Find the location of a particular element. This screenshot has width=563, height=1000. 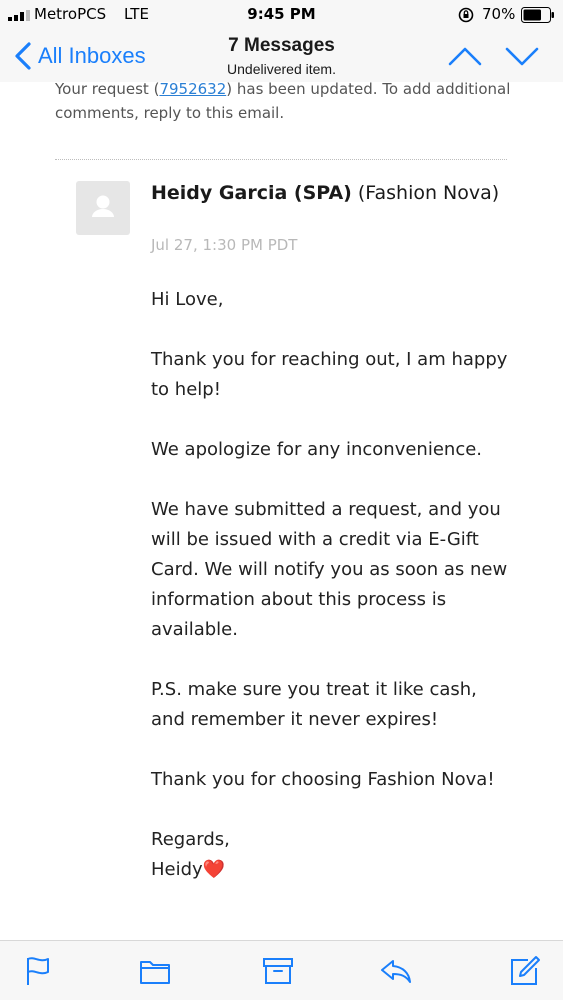

sender-name: Heidy Garcia (SPA) is located at coordinates (251, 193).